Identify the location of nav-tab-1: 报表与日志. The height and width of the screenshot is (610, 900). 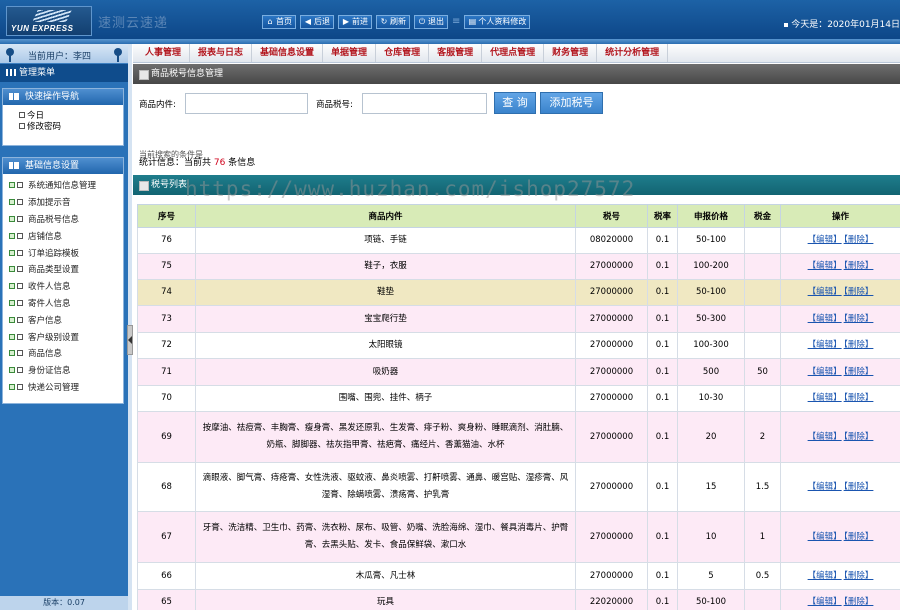
(221, 53).